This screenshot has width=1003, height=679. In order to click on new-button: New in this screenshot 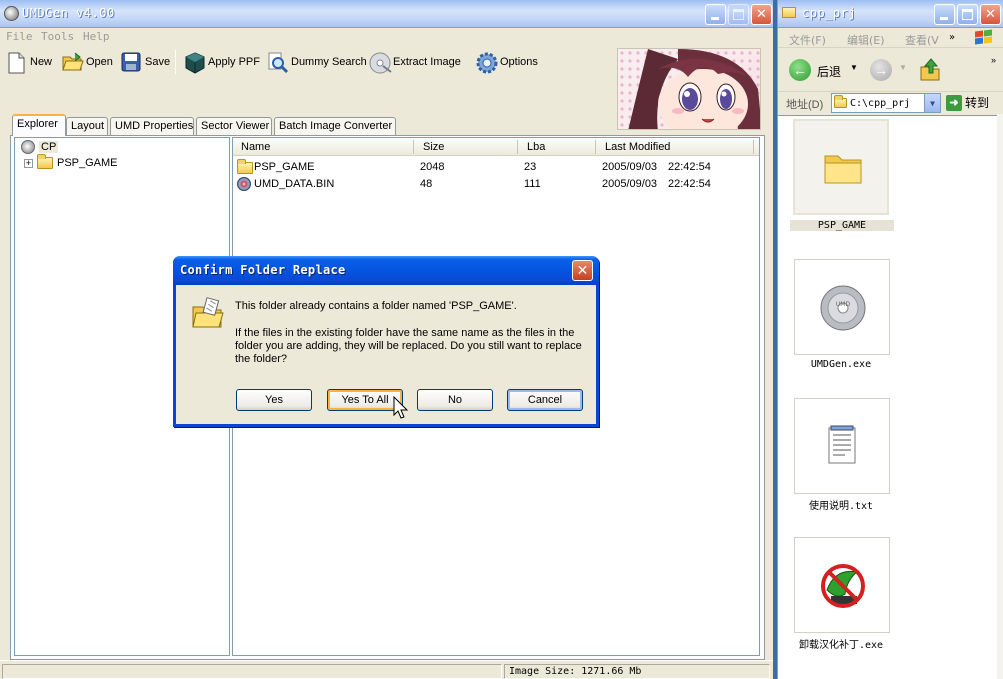, I will do `click(29, 62)`.